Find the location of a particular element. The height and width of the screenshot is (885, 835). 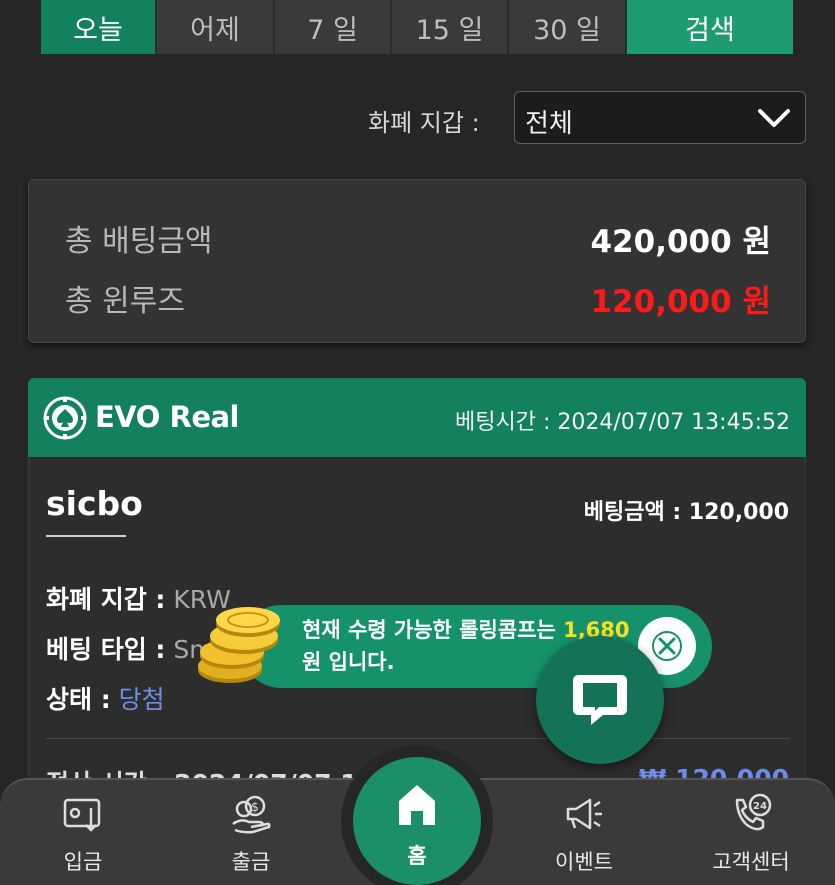

support-24-icon: 24 is located at coordinates (753, 812).